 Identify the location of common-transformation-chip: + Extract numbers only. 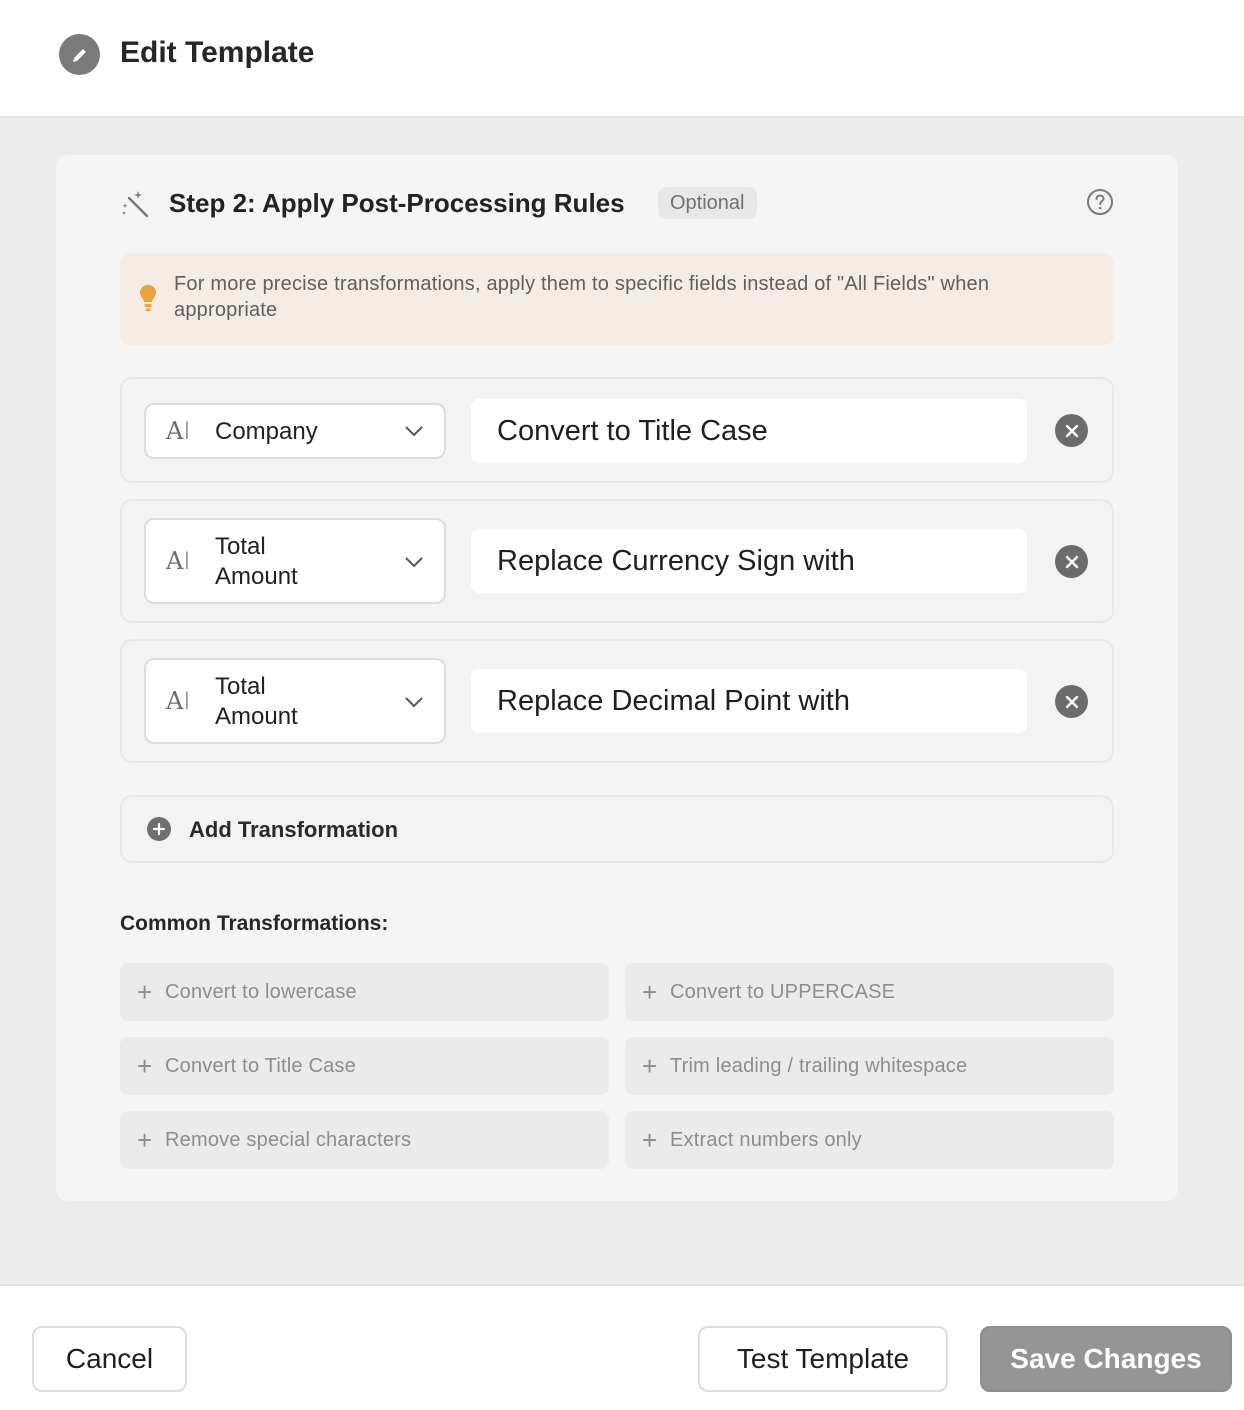
(869, 1140).